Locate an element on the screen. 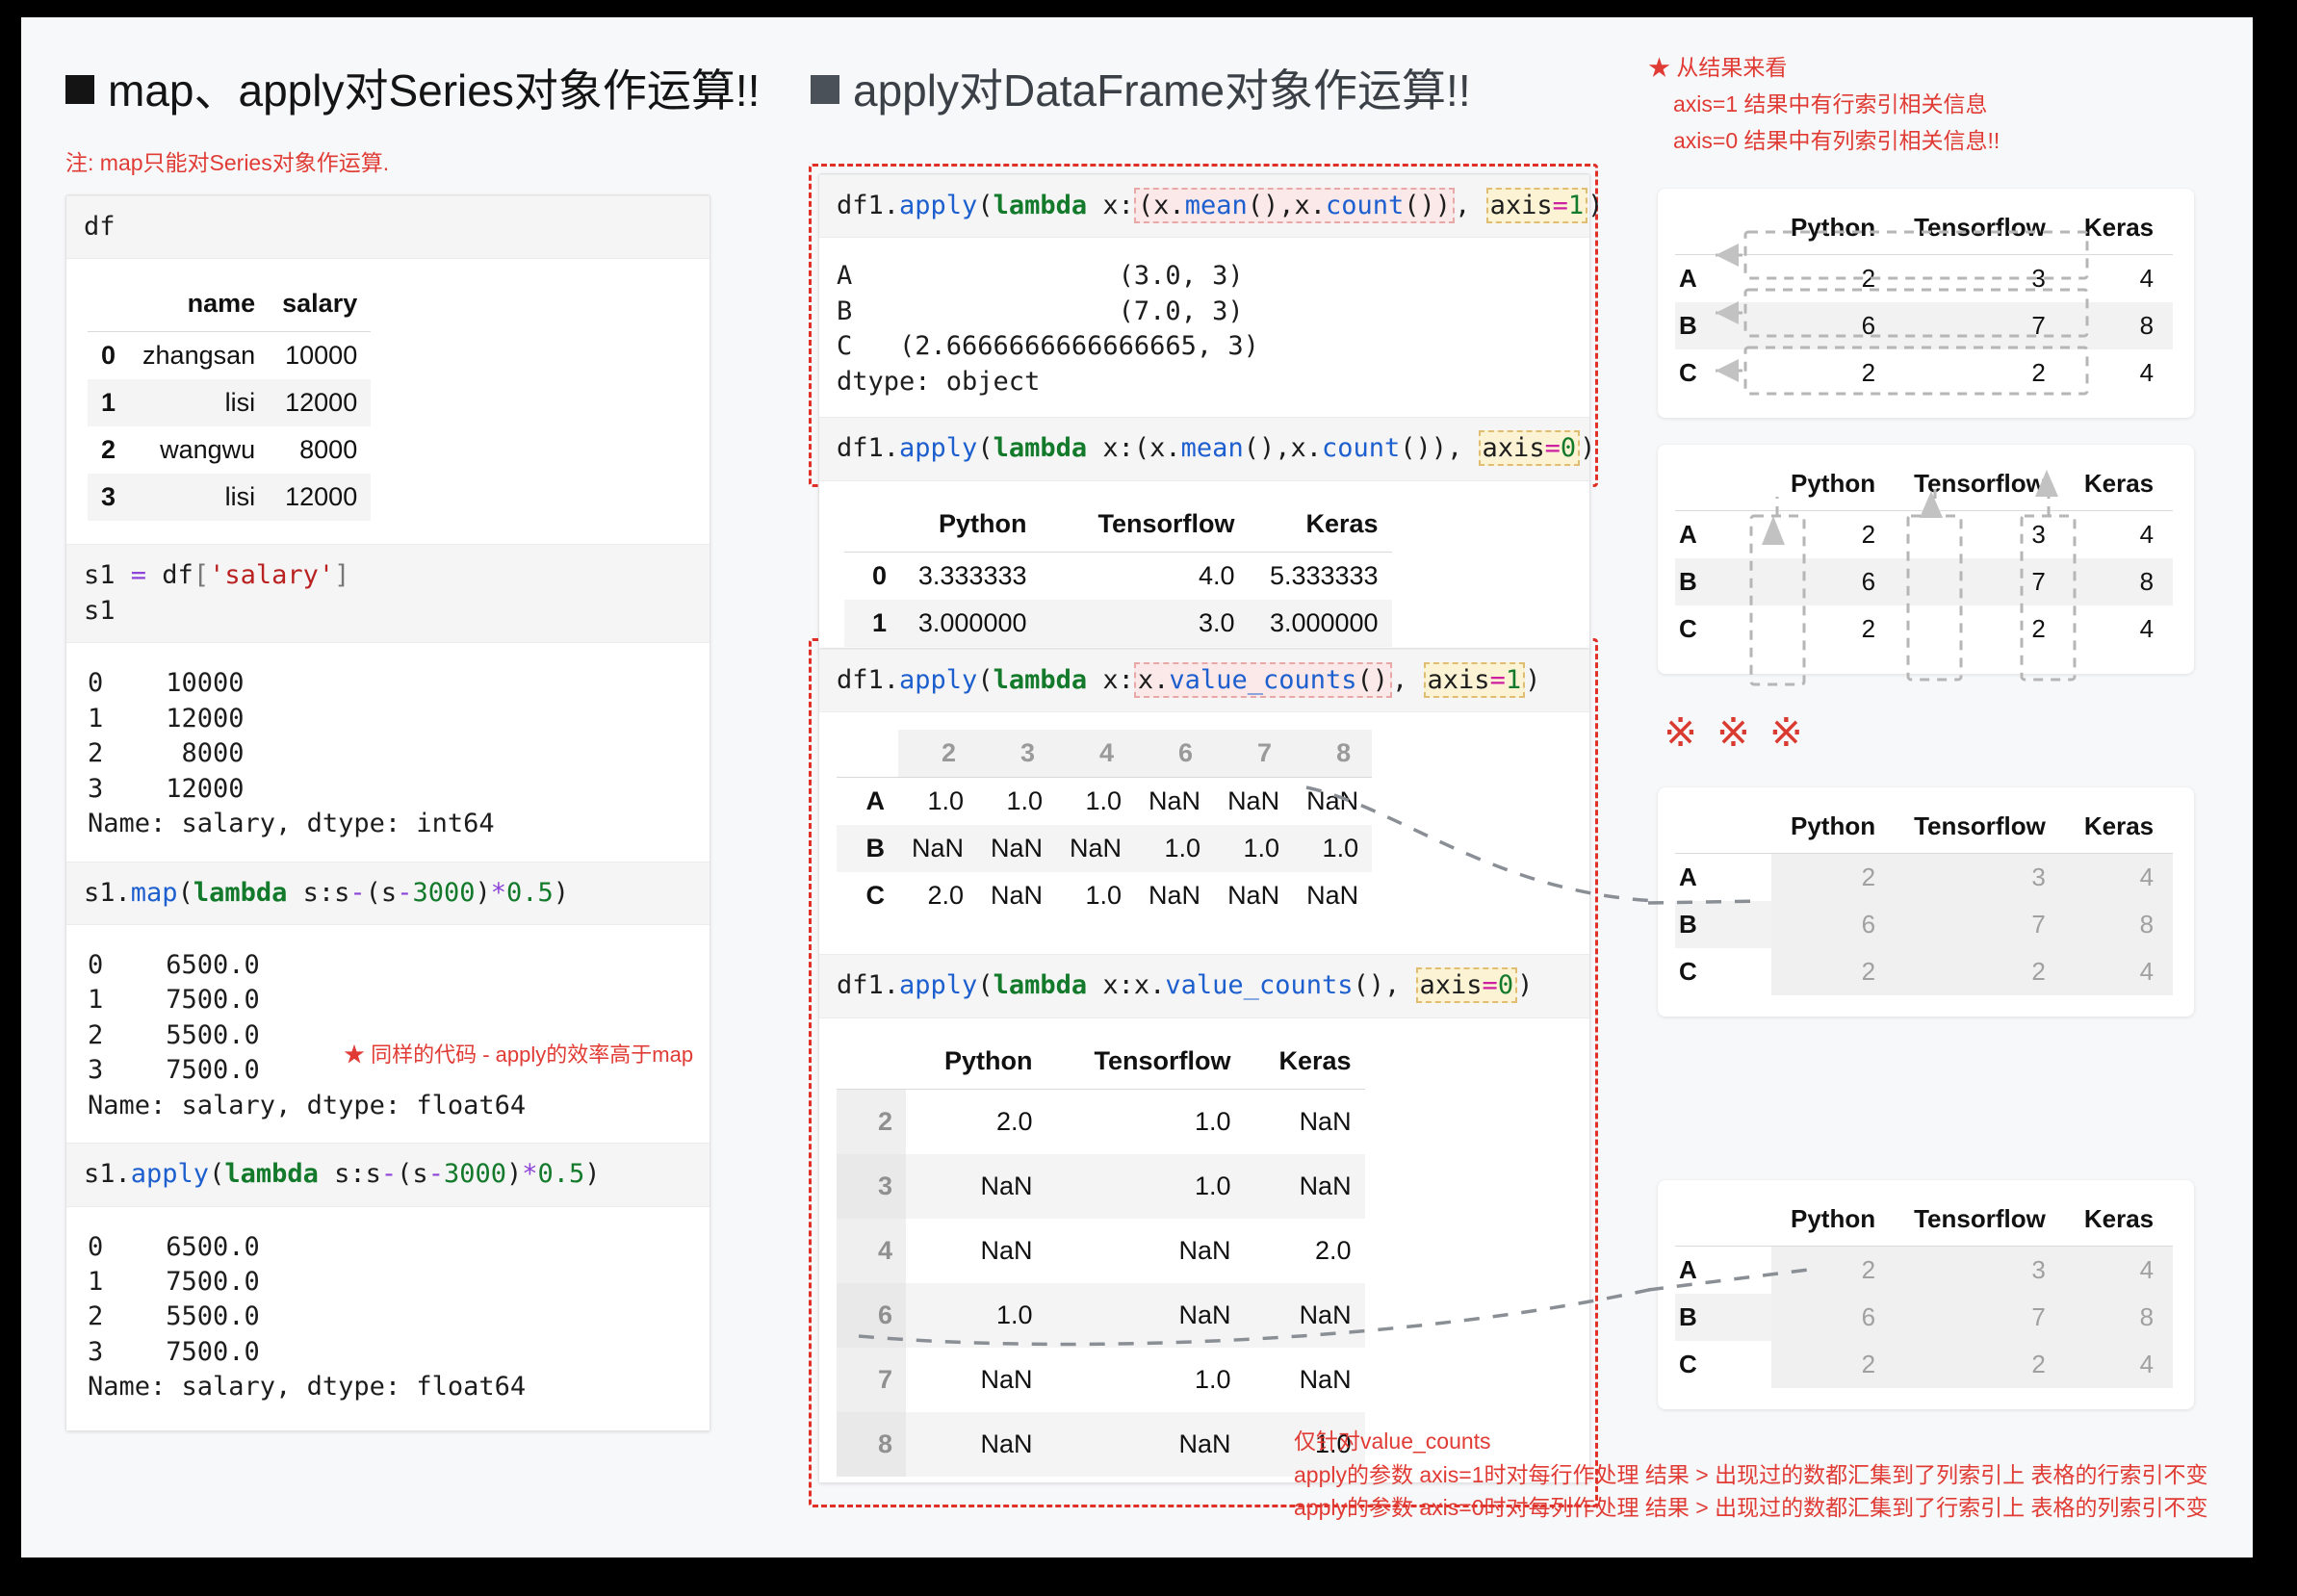 Image resolution: width=2297 pixels, height=1596 pixels. df1-table-dim-2: Python Tensorflow Keras A 2 3 4 B 6 7 8 is located at coordinates (1925, 1292).